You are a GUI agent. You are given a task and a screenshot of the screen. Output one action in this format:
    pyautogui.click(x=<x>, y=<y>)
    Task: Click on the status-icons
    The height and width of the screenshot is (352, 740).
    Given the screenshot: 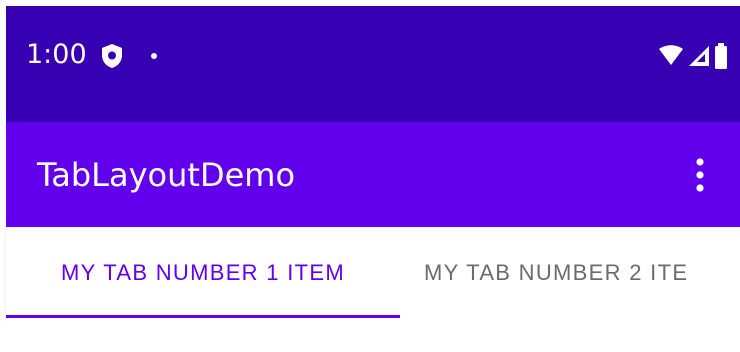 What is the action you would take?
    pyautogui.click(x=693, y=56)
    